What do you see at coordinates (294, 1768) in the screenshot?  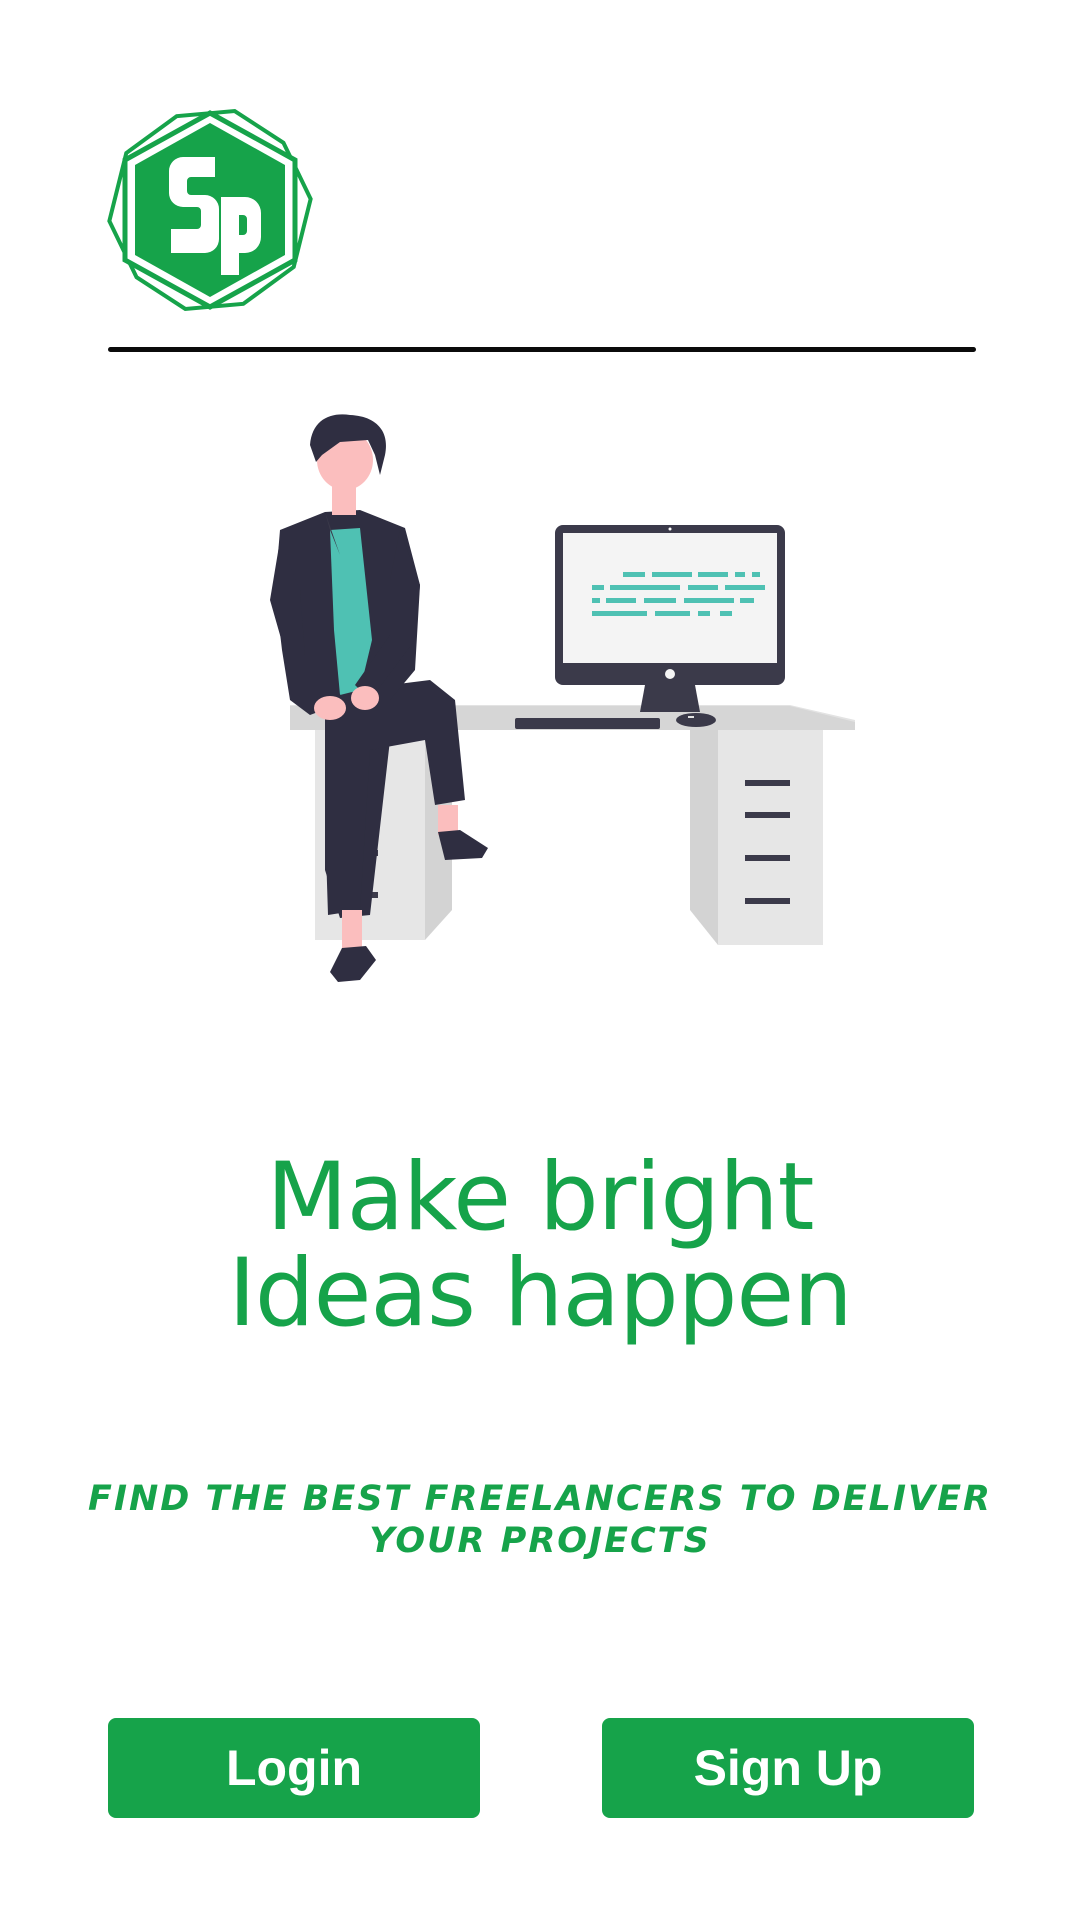 I see `login-button: Login` at bounding box center [294, 1768].